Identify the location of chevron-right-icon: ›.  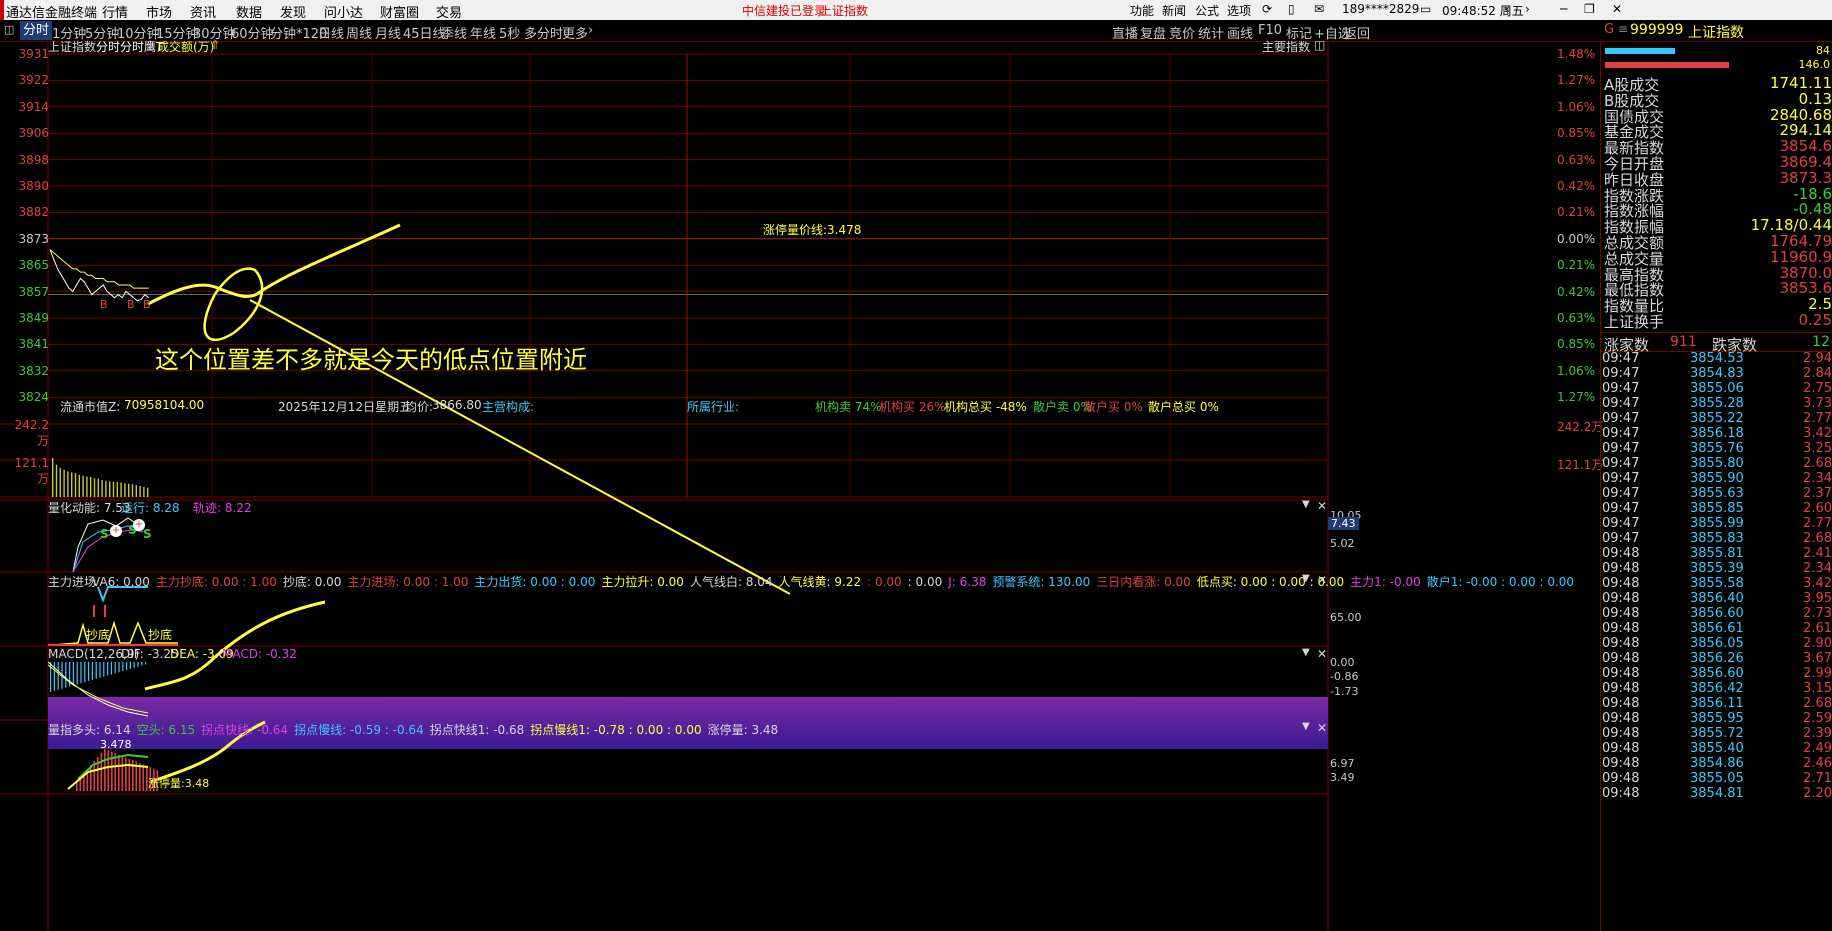
(590, 30).